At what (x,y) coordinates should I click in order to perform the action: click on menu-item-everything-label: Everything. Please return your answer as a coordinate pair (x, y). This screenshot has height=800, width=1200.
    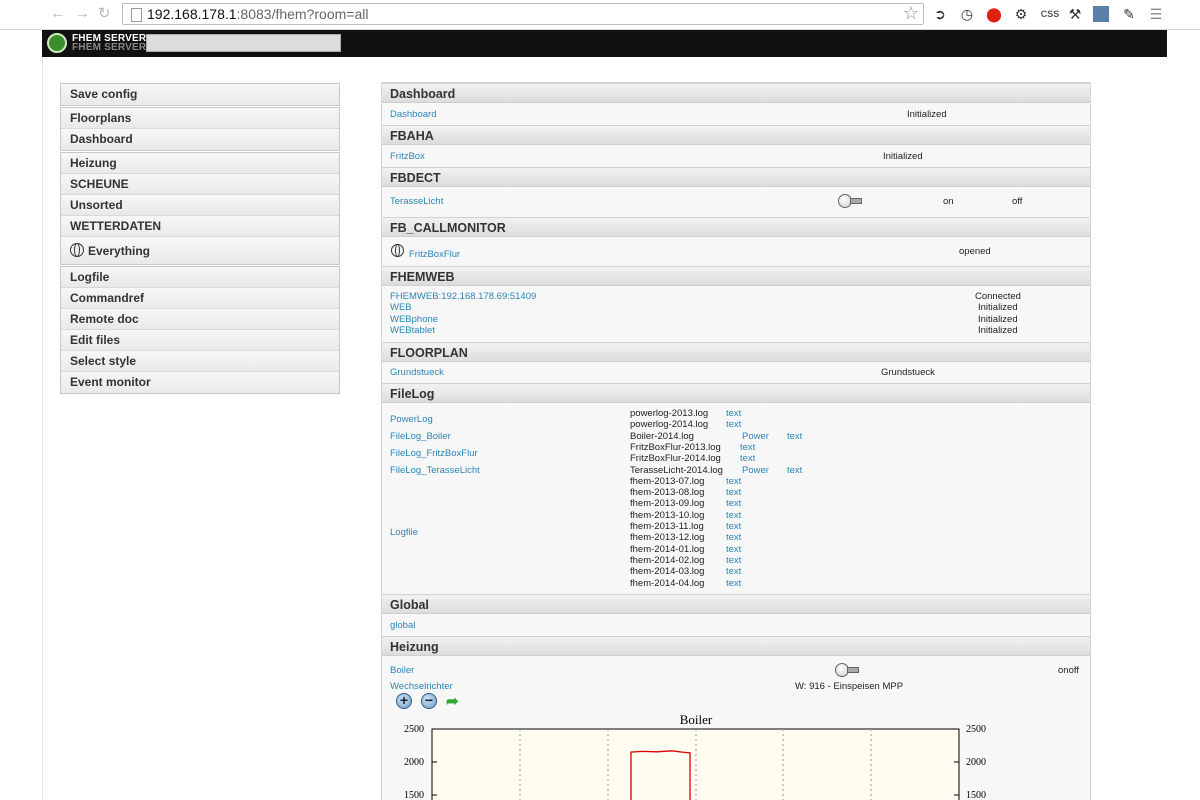
    Looking at the image, I should click on (119, 251).